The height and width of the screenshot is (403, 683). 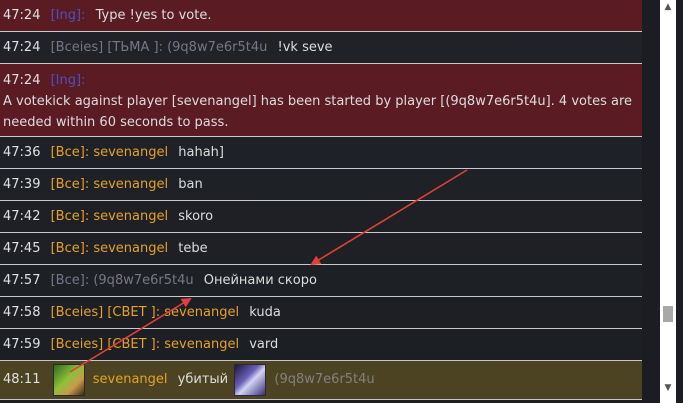 What do you see at coordinates (264, 344) in the screenshot?
I see `message-text: vard` at bounding box center [264, 344].